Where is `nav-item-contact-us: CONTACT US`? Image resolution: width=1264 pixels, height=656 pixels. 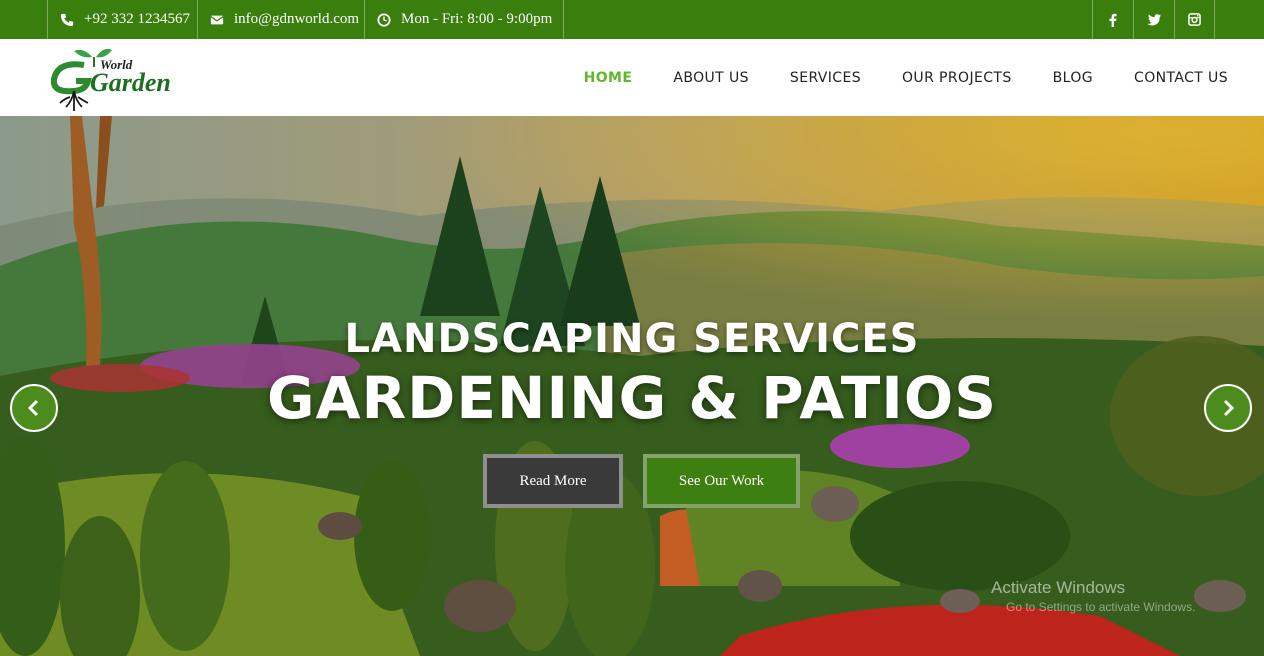 nav-item-contact-us: CONTACT US is located at coordinates (1181, 78).